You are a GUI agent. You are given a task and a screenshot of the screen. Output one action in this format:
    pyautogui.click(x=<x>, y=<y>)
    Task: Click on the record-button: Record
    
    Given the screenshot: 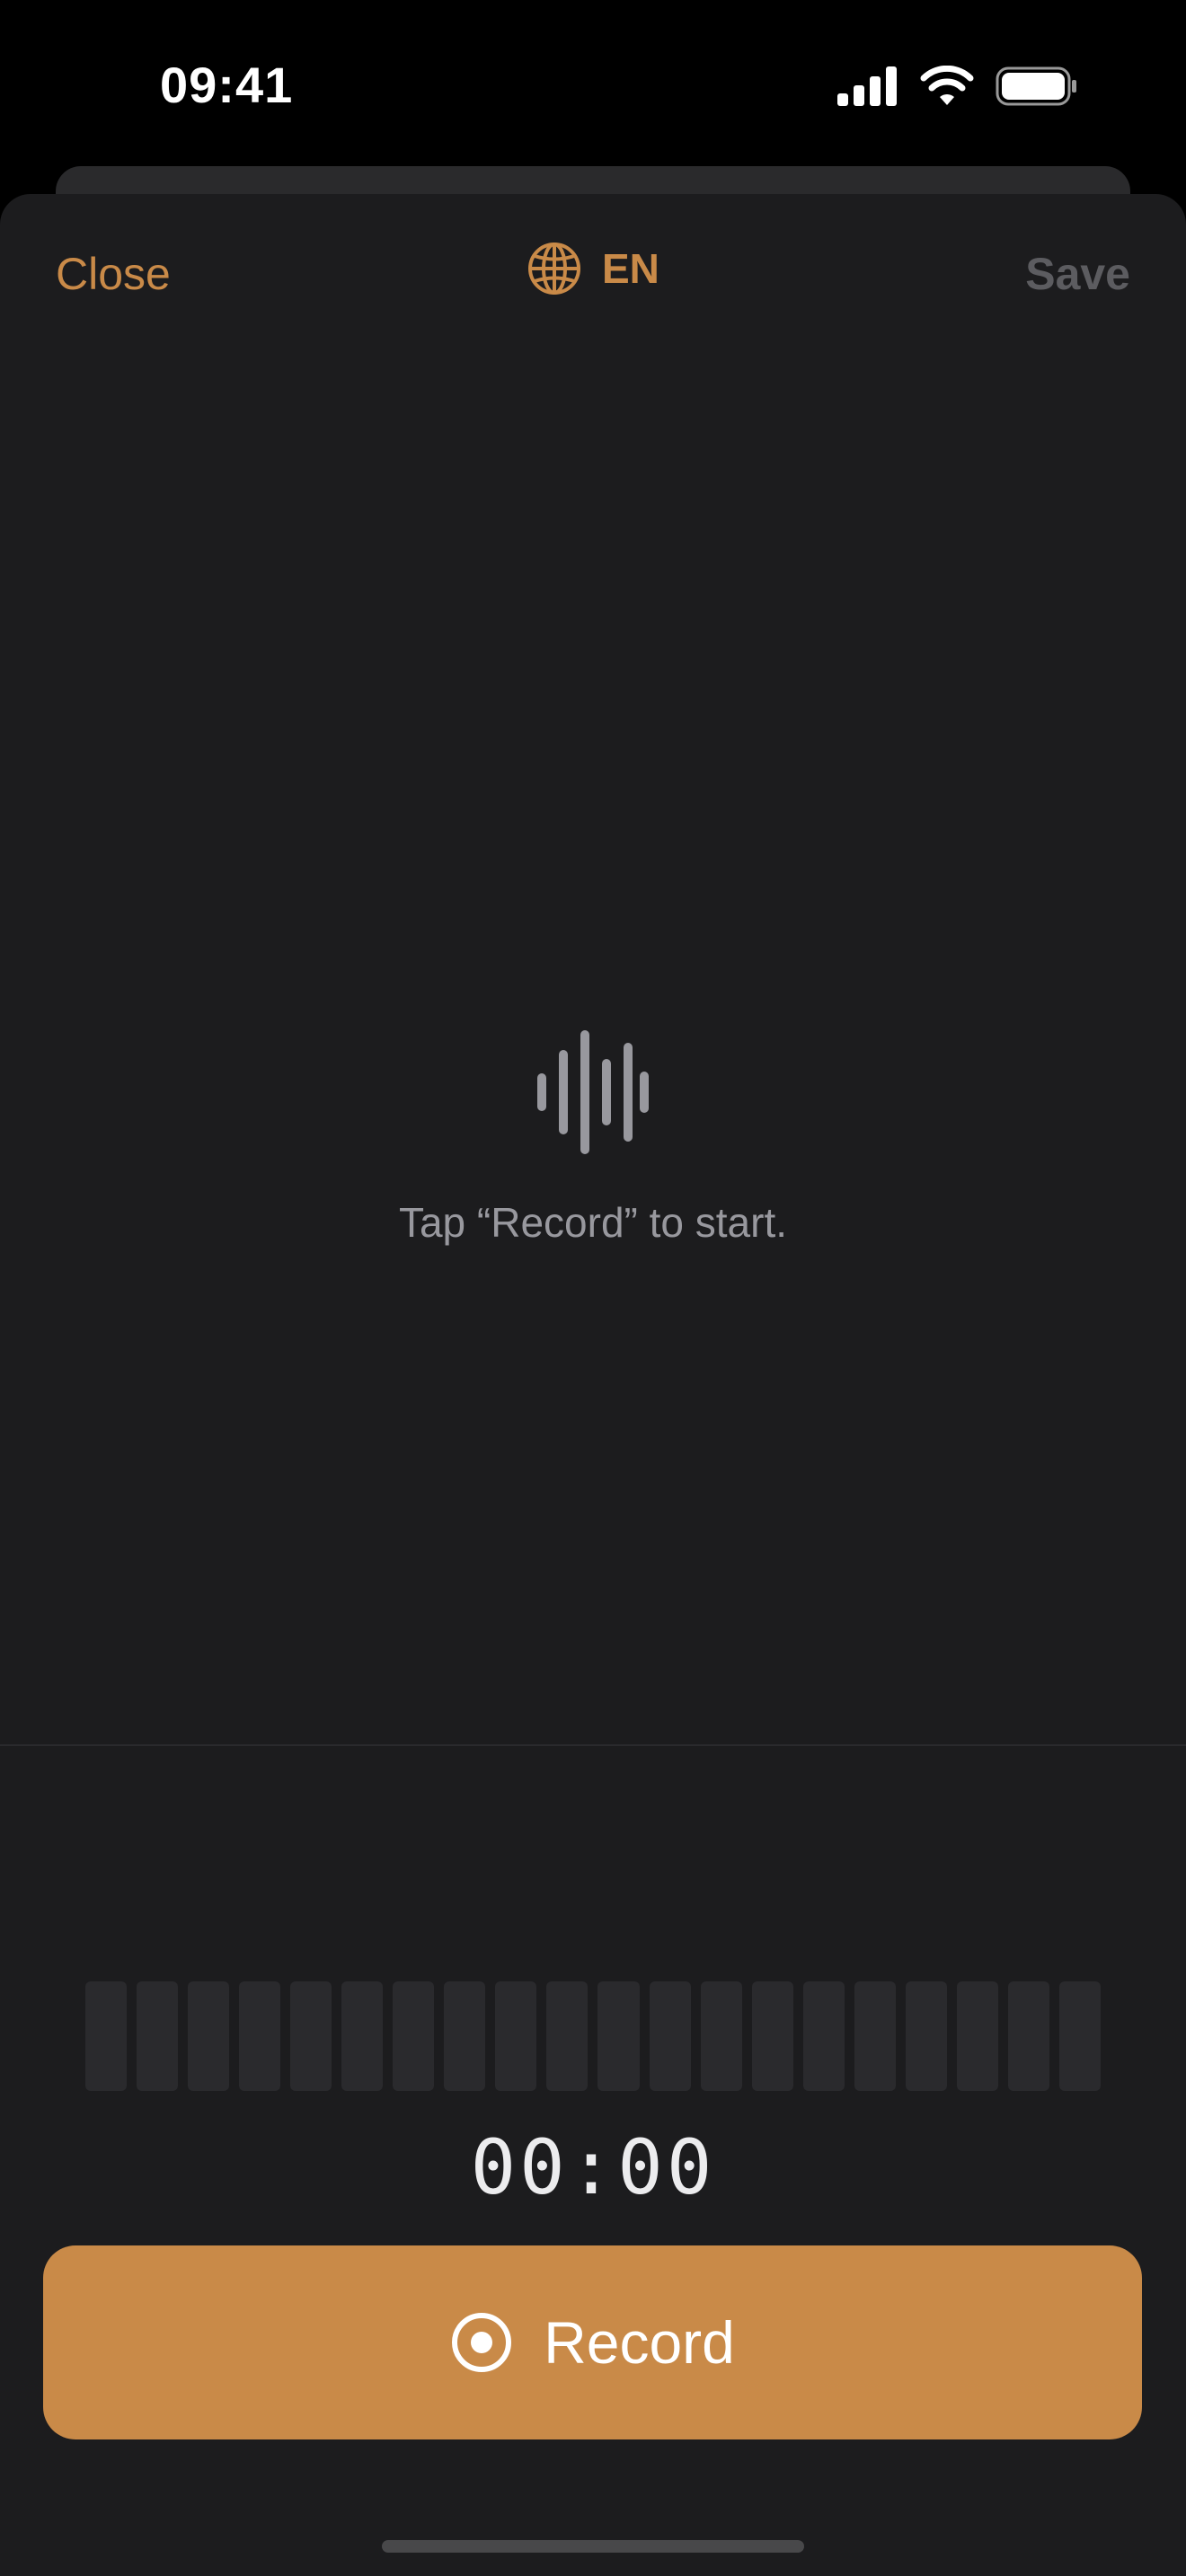 What is the action you would take?
    pyautogui.click(x=592, y=2342)
    